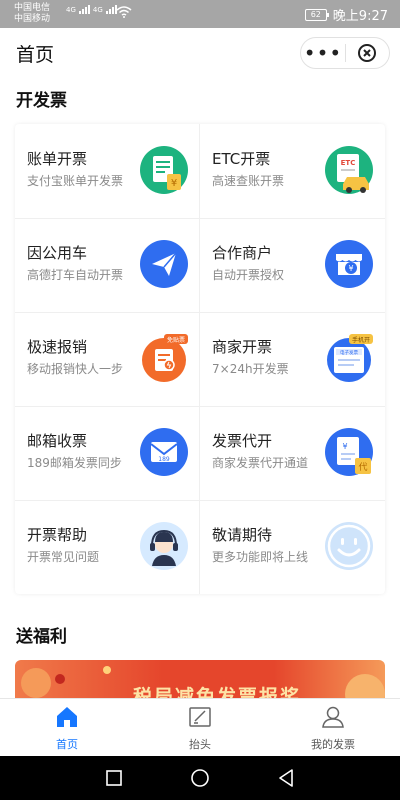  What do you see at coordinates (350, 358) in the screenshot?
I see `phone-invoice-icon: 电子发票 手机开` at bounding box center [350, 358].